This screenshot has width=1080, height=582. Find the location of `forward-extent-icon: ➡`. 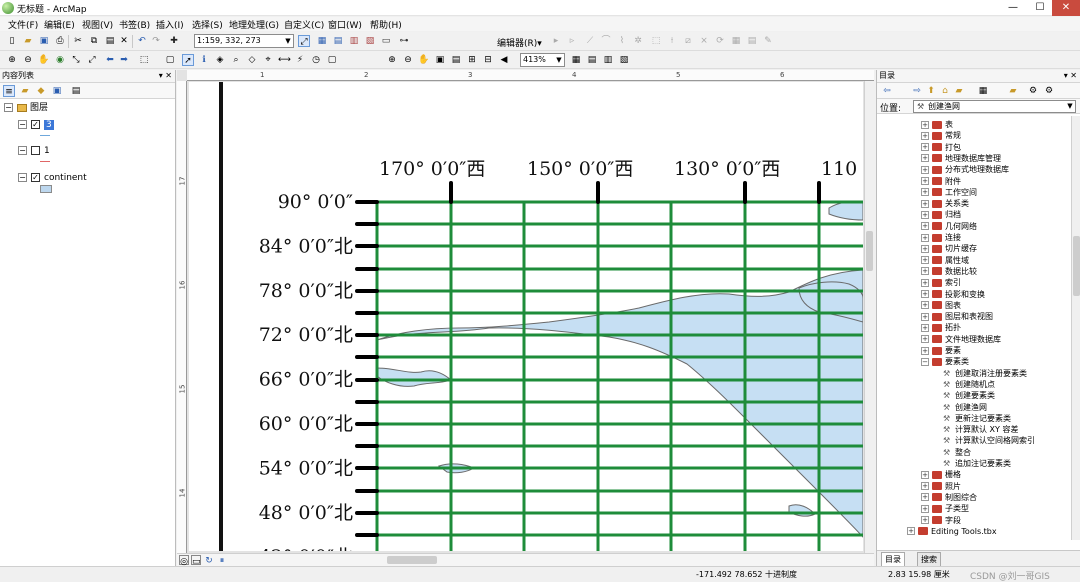

forward-extent-icon: ➡ is located at coordinates (124, 60).